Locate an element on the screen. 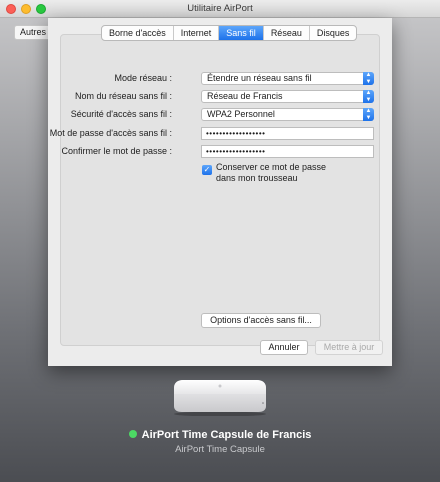  network-name-label: Nom du réseau sans fil : is located at coordinates (123, 96).